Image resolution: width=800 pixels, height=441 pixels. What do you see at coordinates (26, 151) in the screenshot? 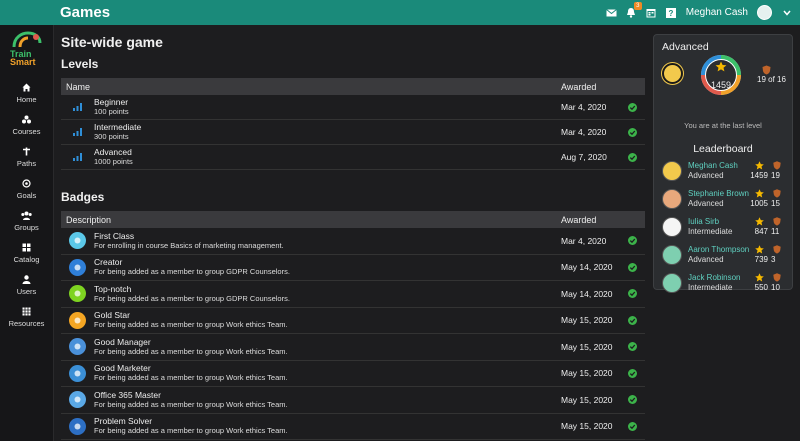
I see `paths-icon` at bounding box center [26, 151].